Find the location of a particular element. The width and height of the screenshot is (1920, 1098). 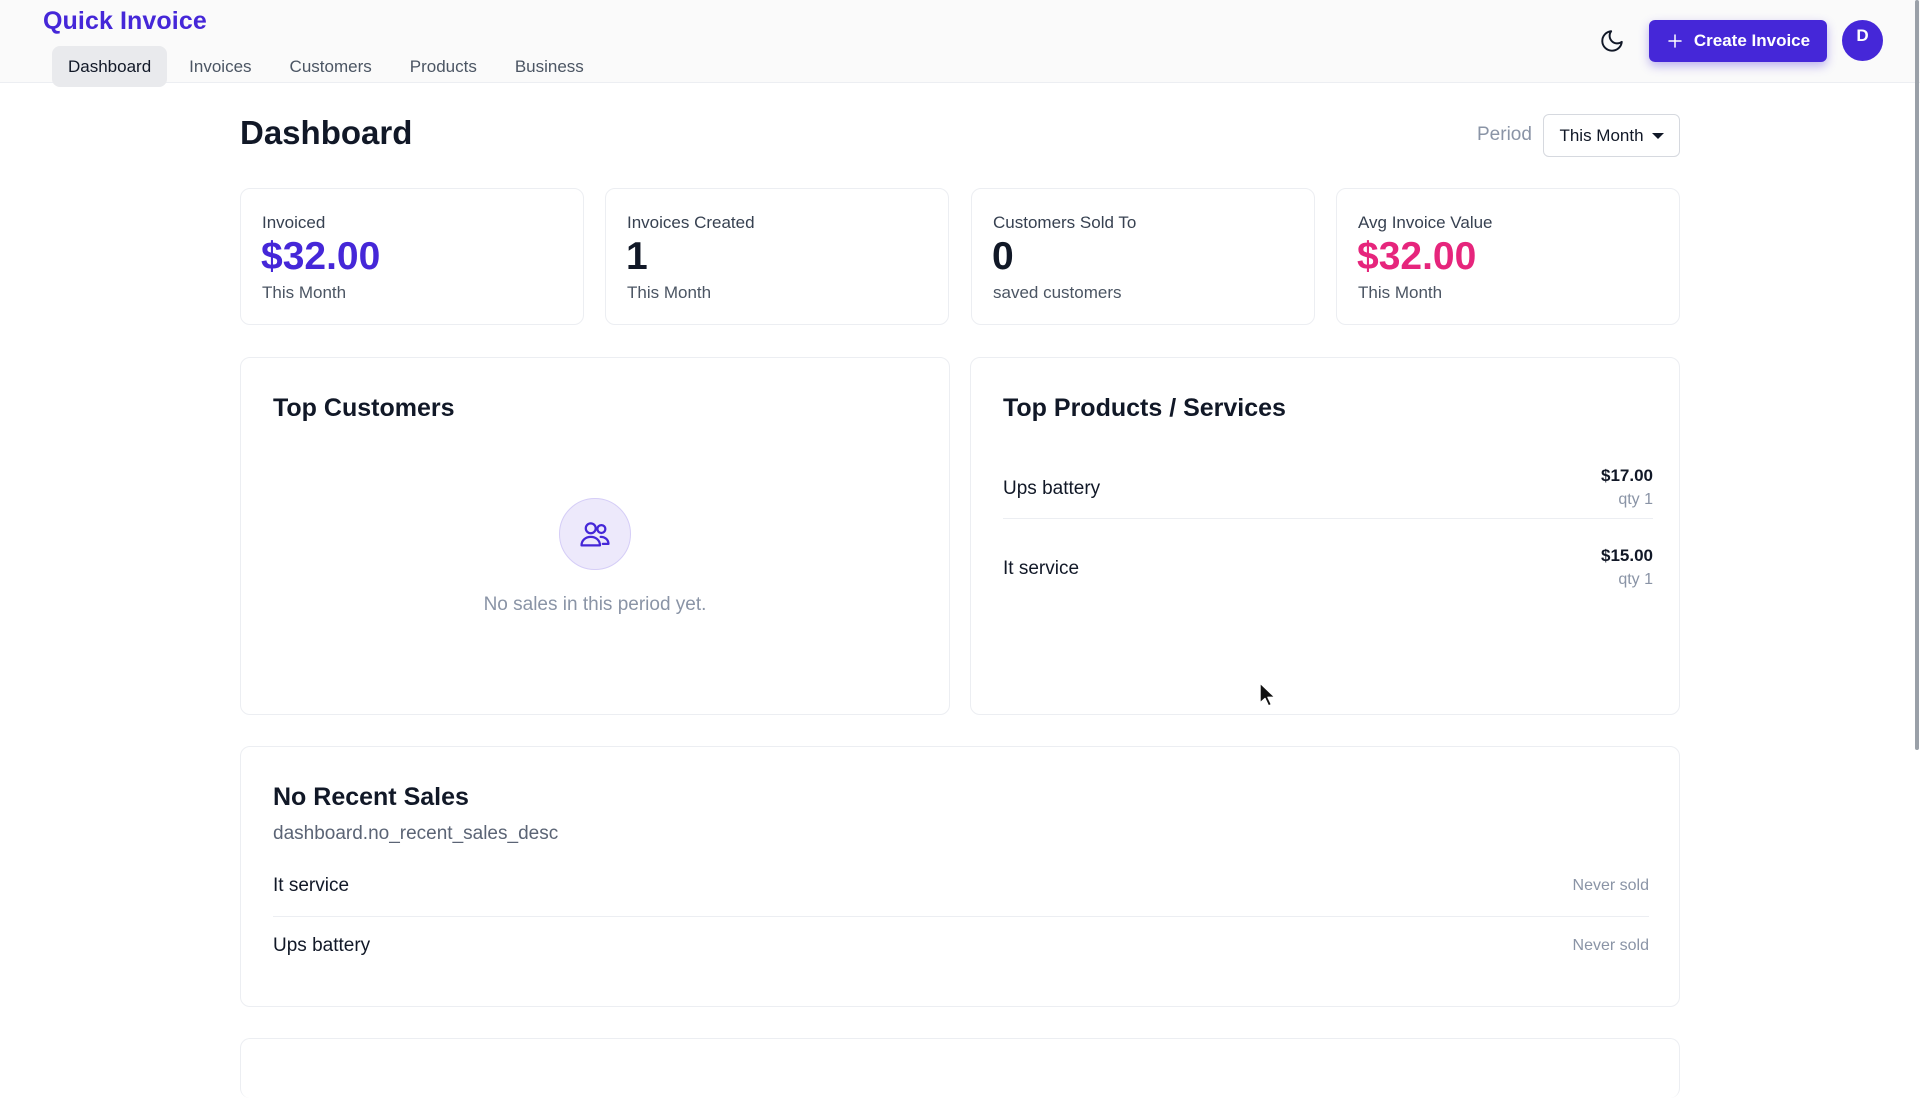

product-row: Ups battery $17.00 qty 1 is located at coordinates (1328, 496).